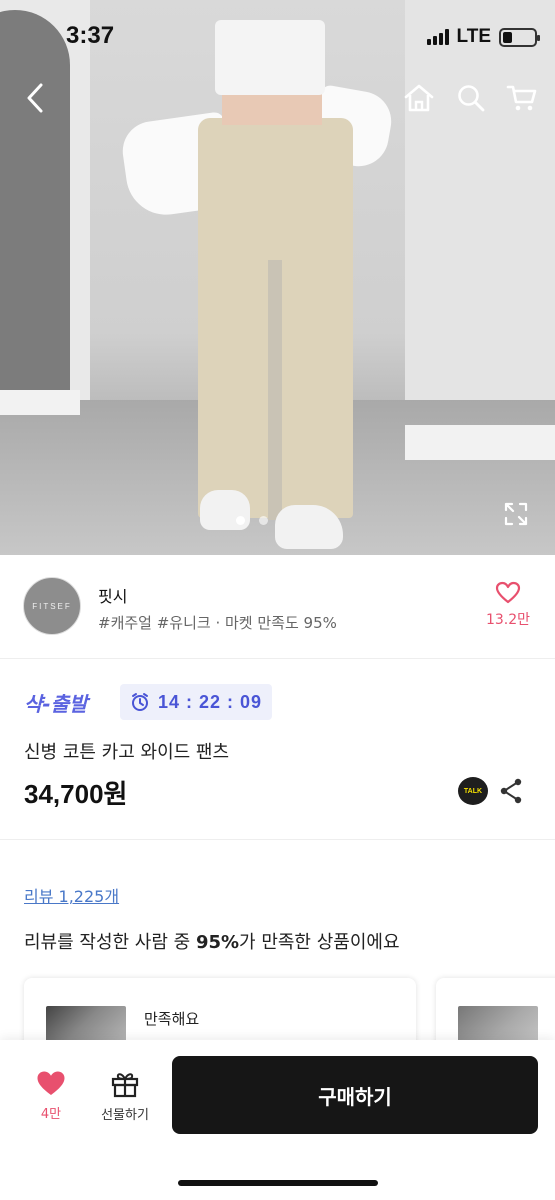  I want to click on home-indicator, so click(278, 1183).